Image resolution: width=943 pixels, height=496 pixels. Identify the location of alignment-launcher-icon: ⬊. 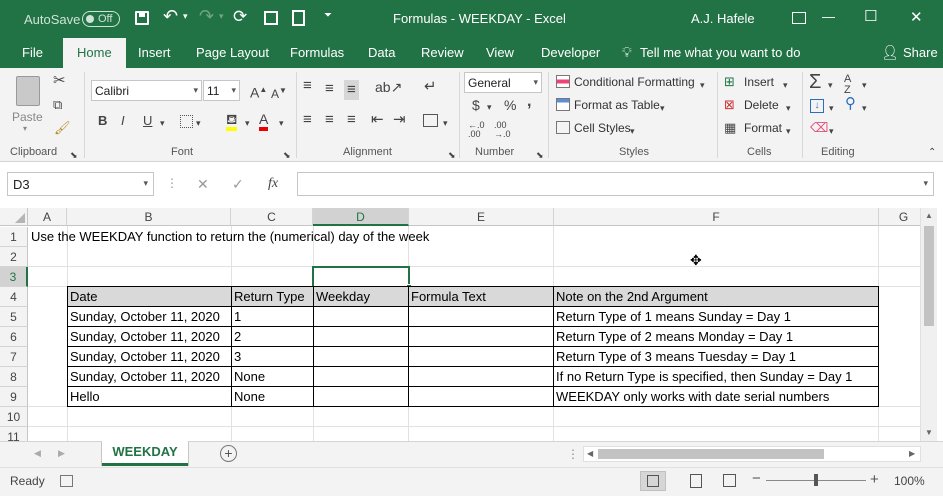
(452, 155).